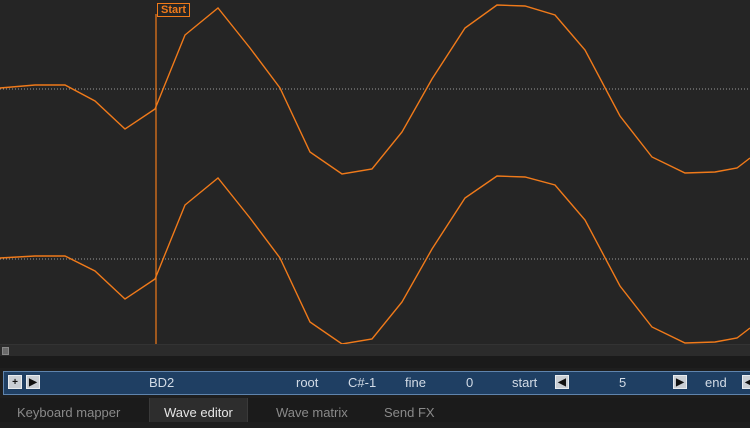  I want to click on plus-icon: +, so click(15, 382).